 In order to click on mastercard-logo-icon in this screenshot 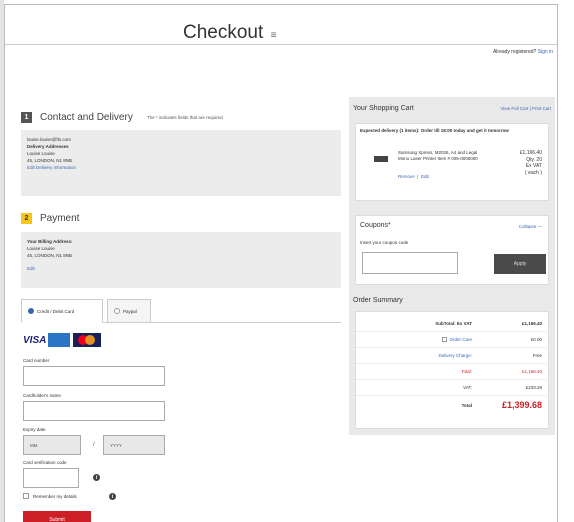, I will do `click(87, 340)`.